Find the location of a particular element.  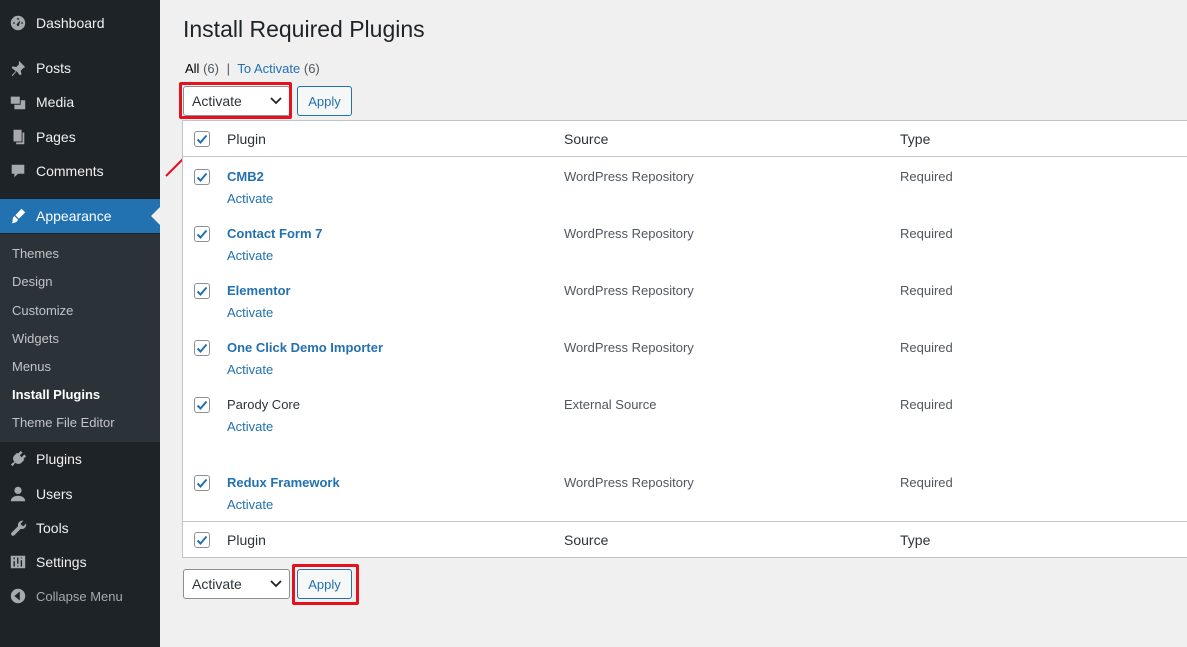

apply-button-bottom: Apply is located at coordinates (324, 584).